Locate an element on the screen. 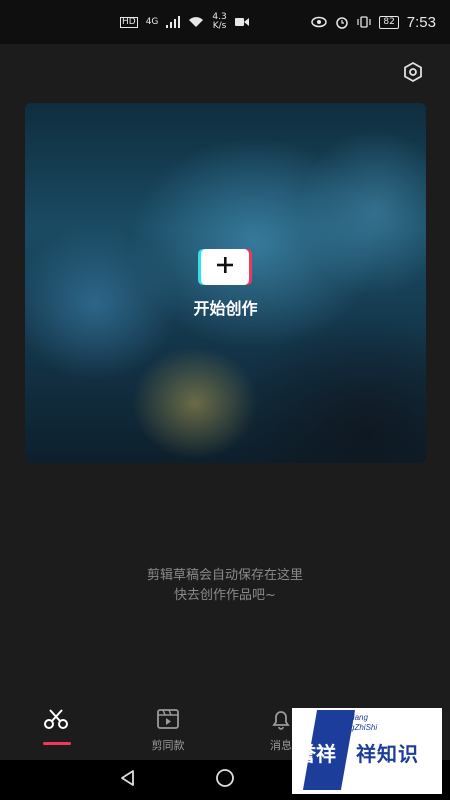 The height and width of the screenshot is (800, 450). tab-edit is located at coordinates (56, 732).